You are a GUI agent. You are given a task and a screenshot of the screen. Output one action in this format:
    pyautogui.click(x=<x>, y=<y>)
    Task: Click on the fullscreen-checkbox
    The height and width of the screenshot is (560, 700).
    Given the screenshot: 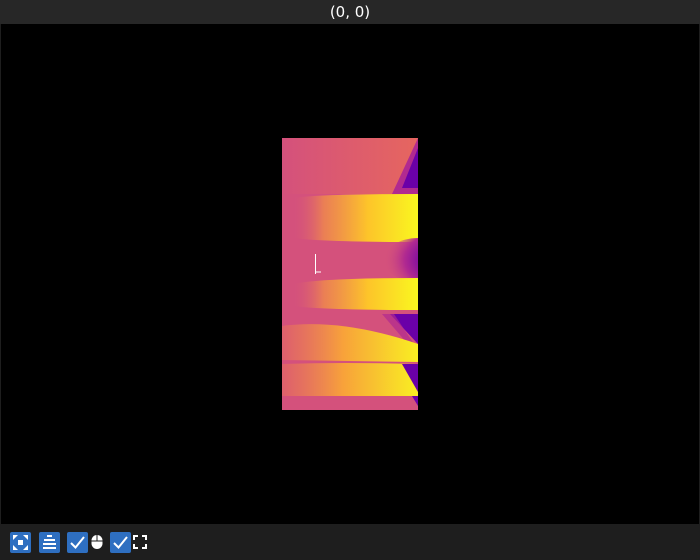 What is the action you would take?
    pyautogui.click(x=120, y=542)
    